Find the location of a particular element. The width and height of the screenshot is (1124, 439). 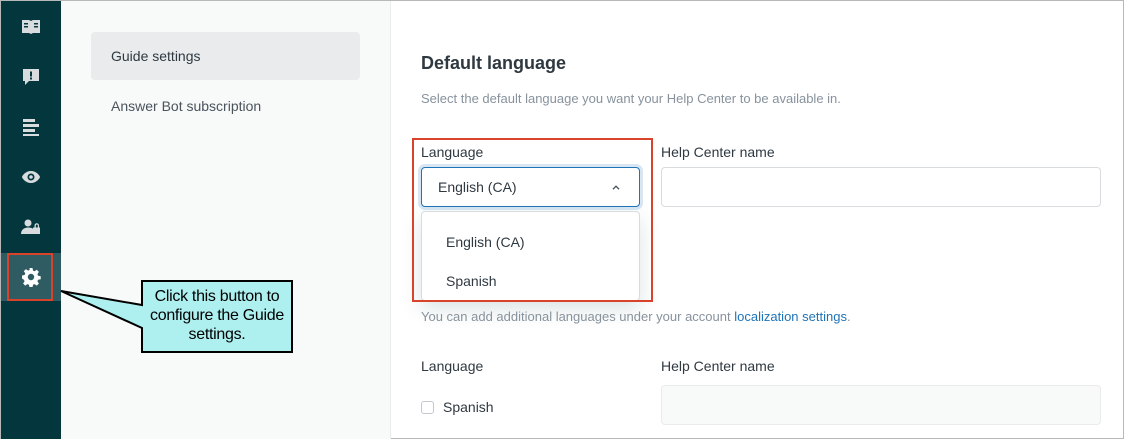

content-alert-icon is located at coordinates (31, 77).